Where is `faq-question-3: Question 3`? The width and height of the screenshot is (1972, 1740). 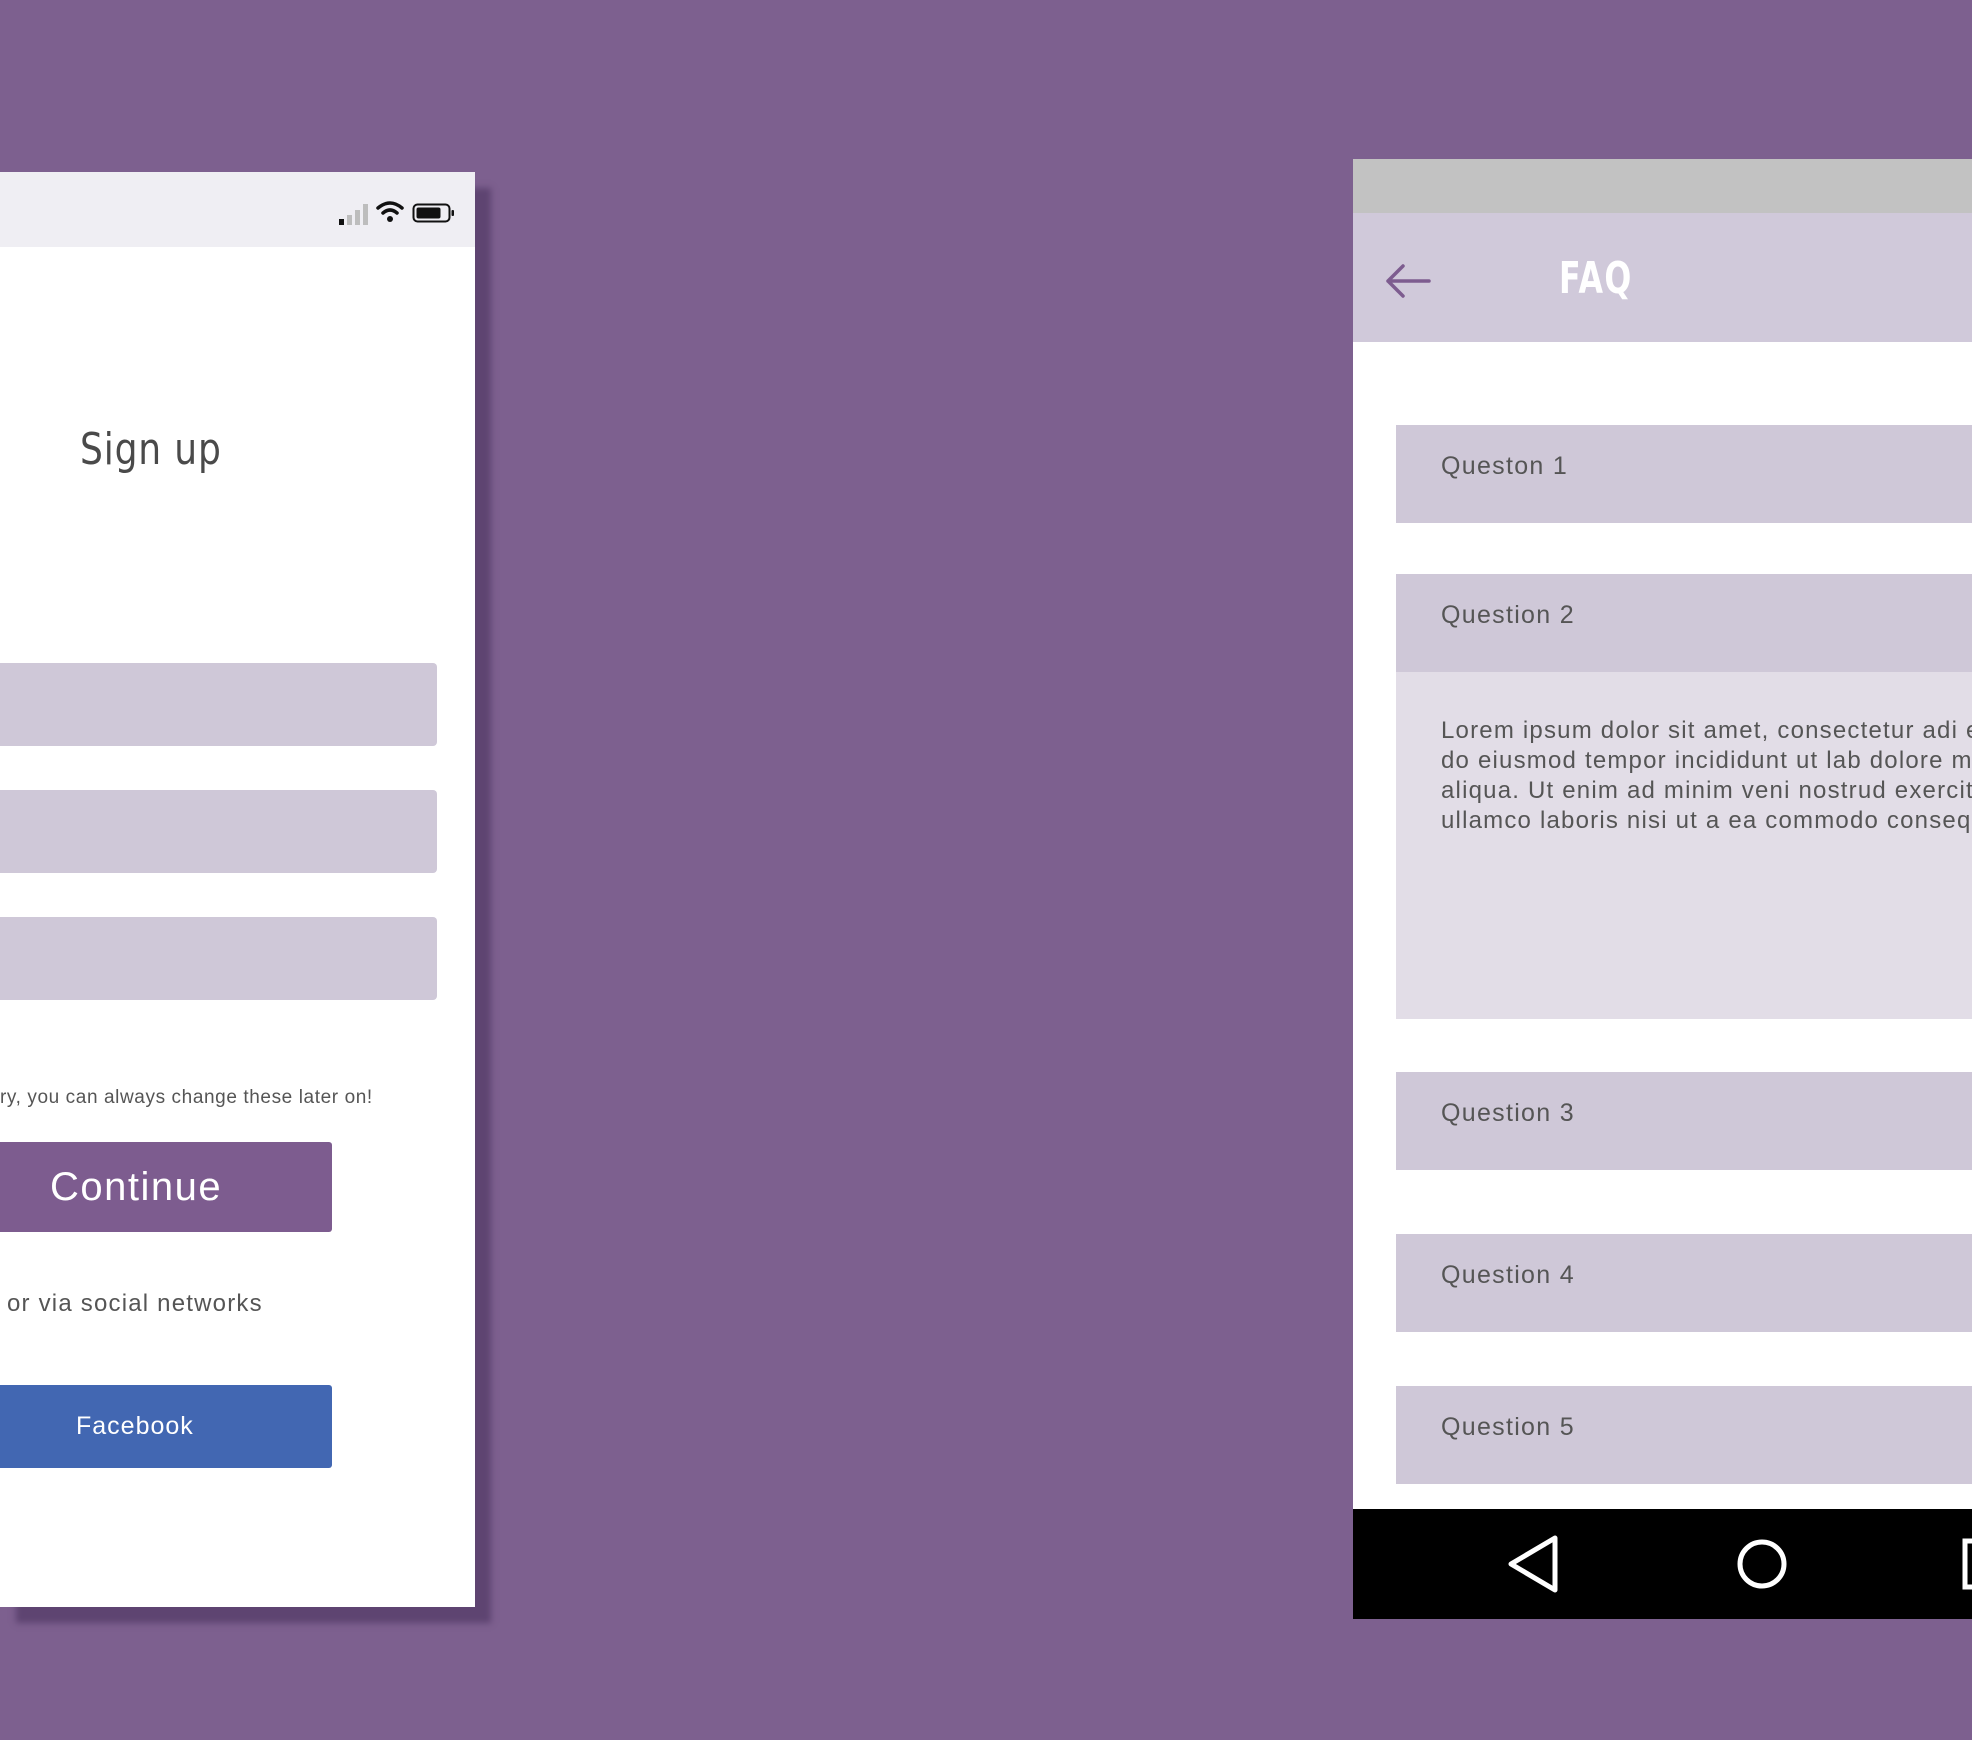
faq-question-3: Question 3 is located at coordinates (1684, 1121).